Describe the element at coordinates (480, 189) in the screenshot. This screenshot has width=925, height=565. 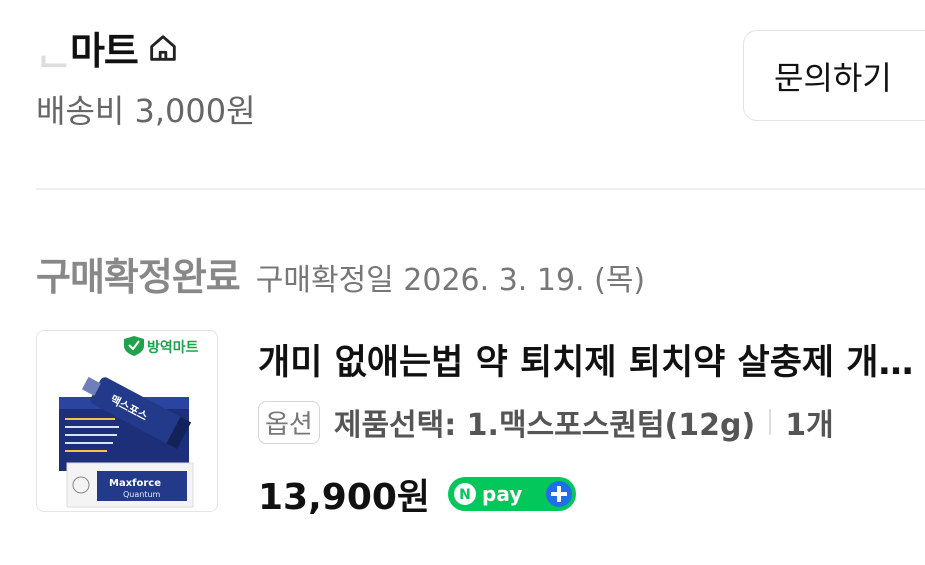
I see `divider` at that location.